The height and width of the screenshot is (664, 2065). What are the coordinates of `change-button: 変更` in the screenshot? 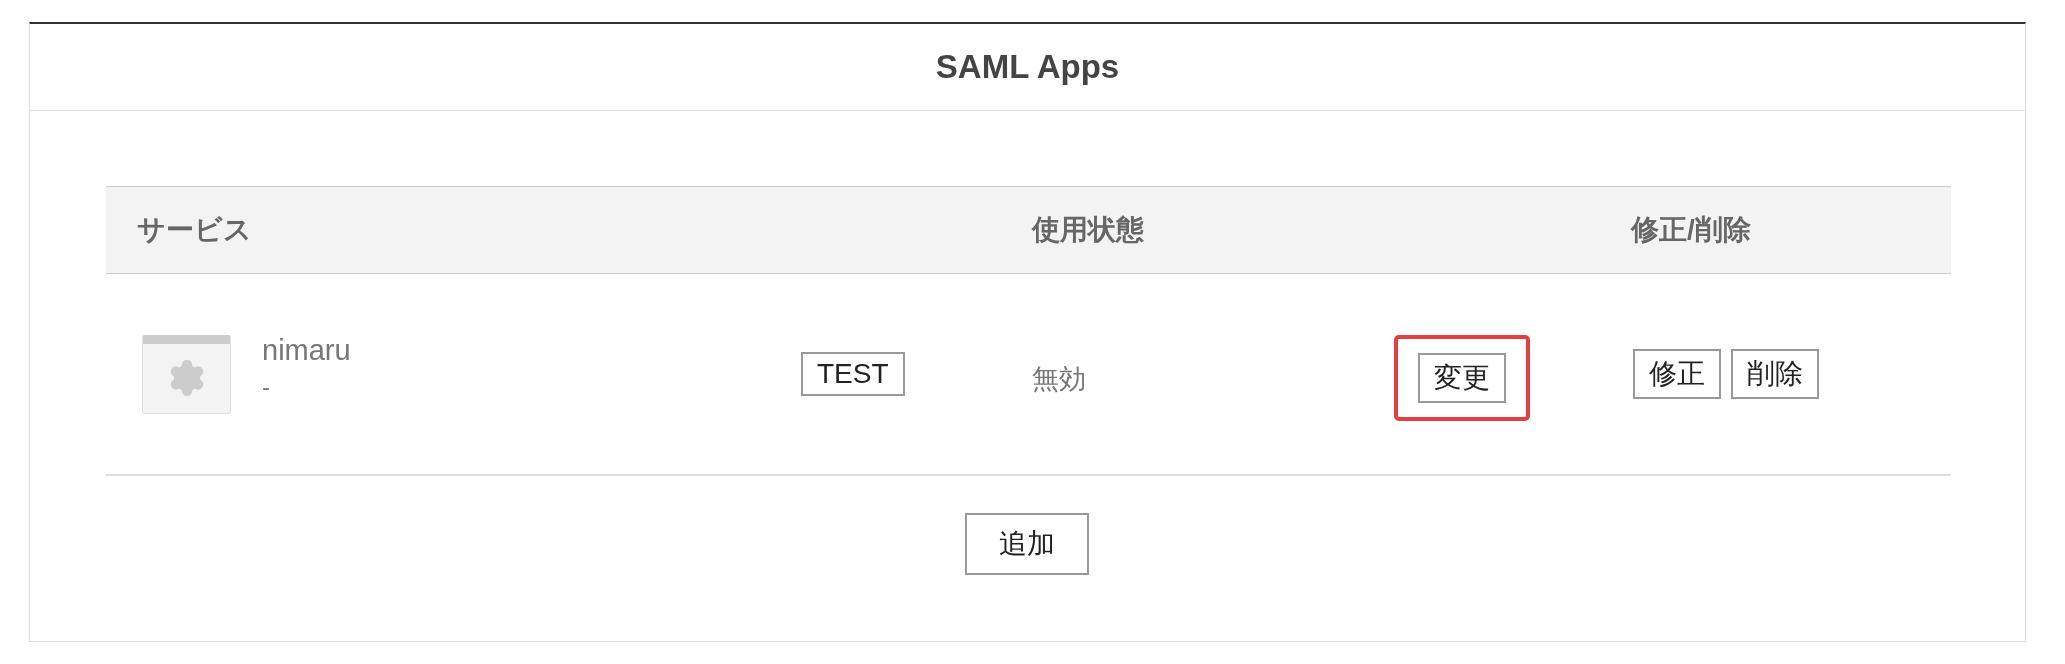 It's located at (1462, 378).